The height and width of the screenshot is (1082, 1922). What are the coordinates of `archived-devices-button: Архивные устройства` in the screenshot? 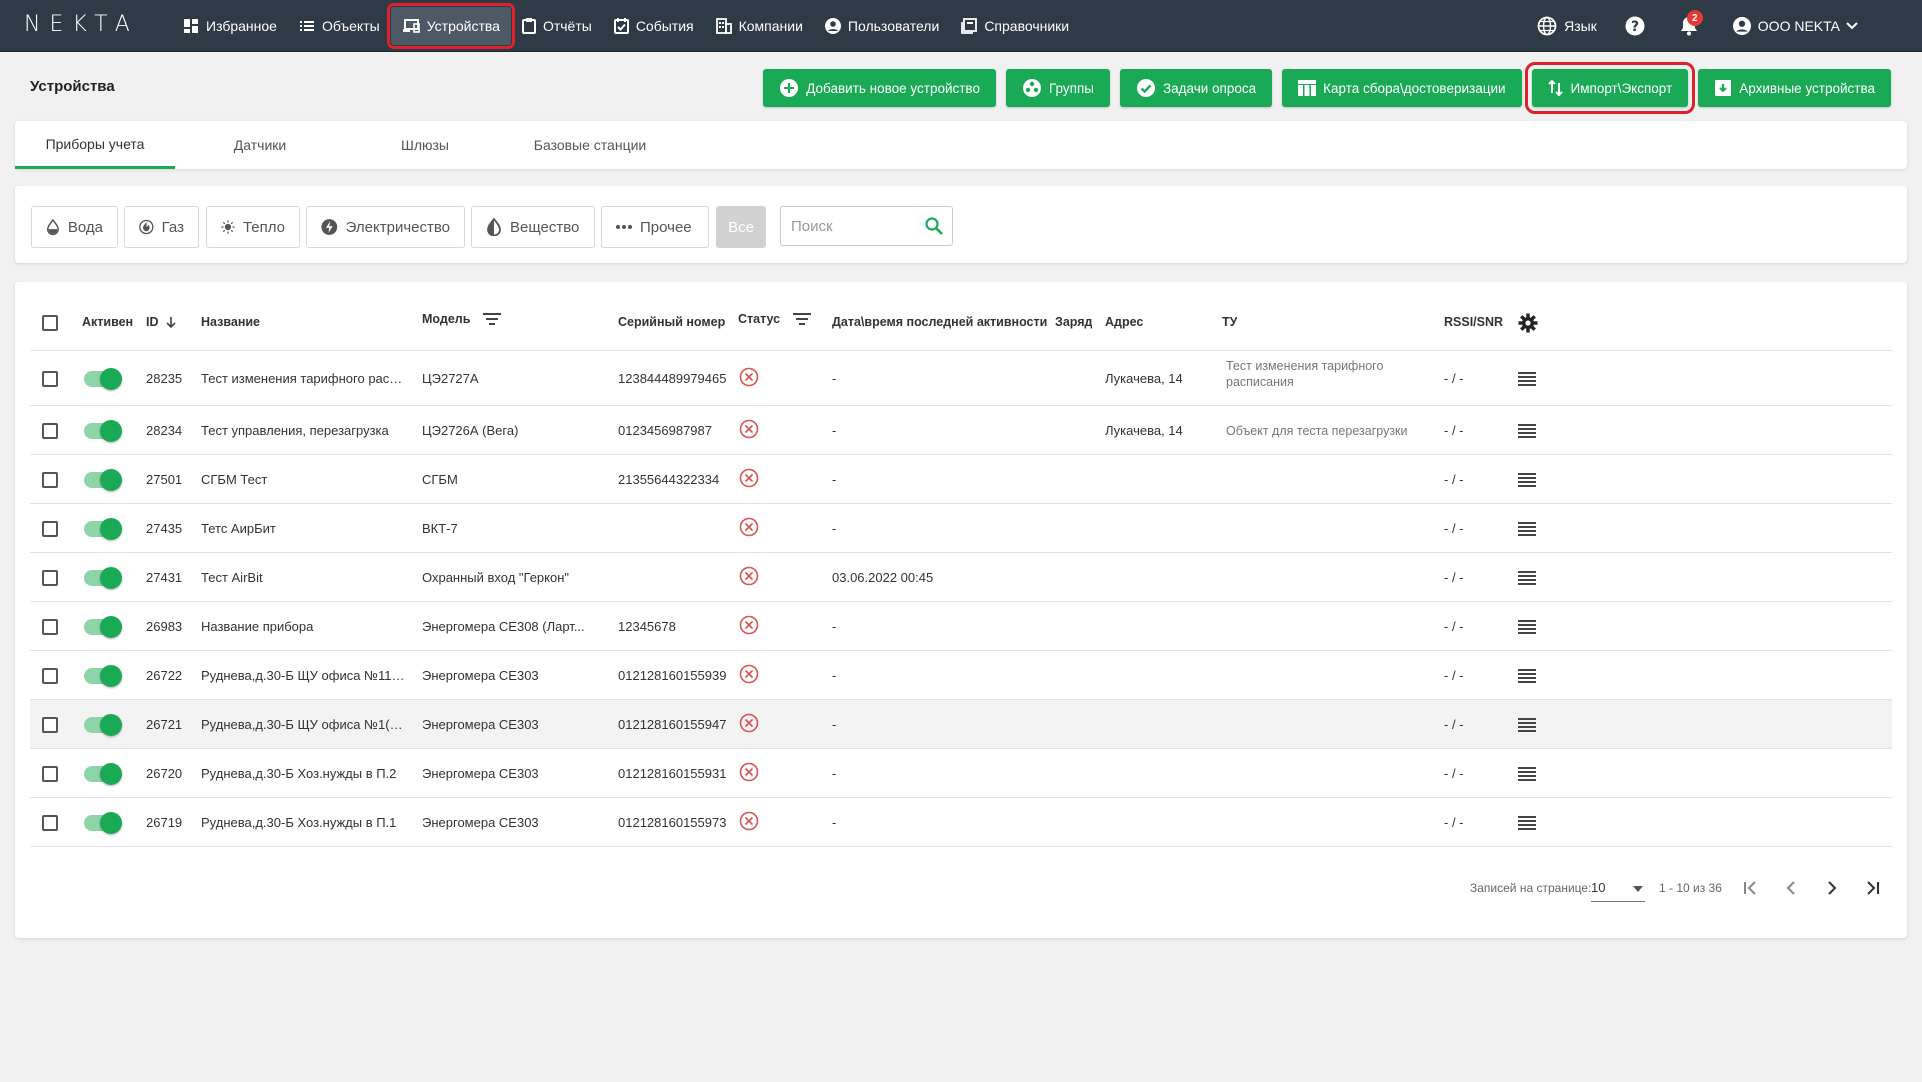 It's located at (1794, 88).